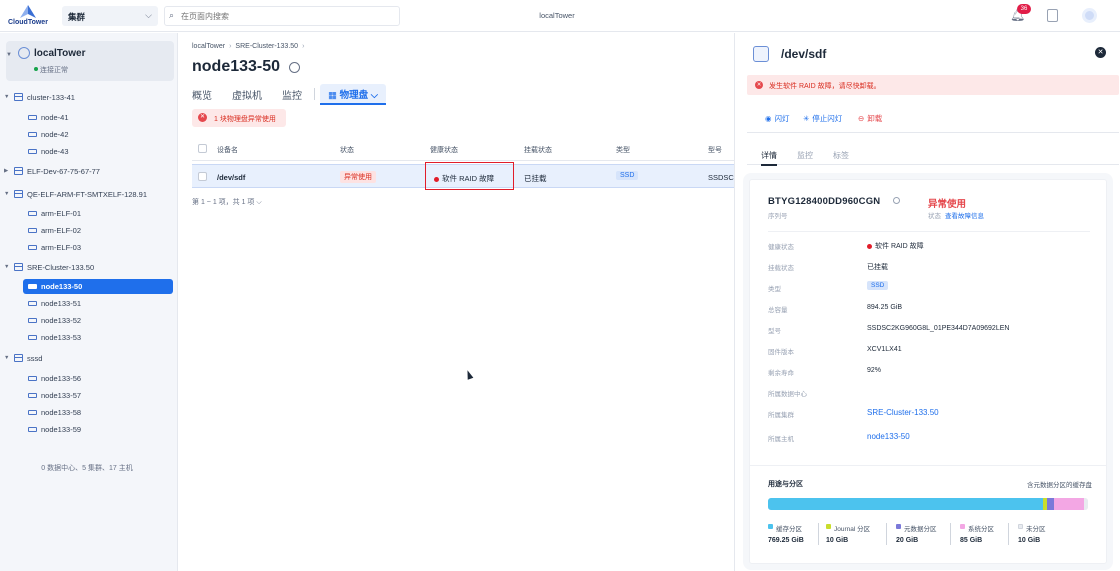  What do you see at coordinates (869, 246) in the screenshot?
I see `error-dot-icon` at bounding box center [869, 246].